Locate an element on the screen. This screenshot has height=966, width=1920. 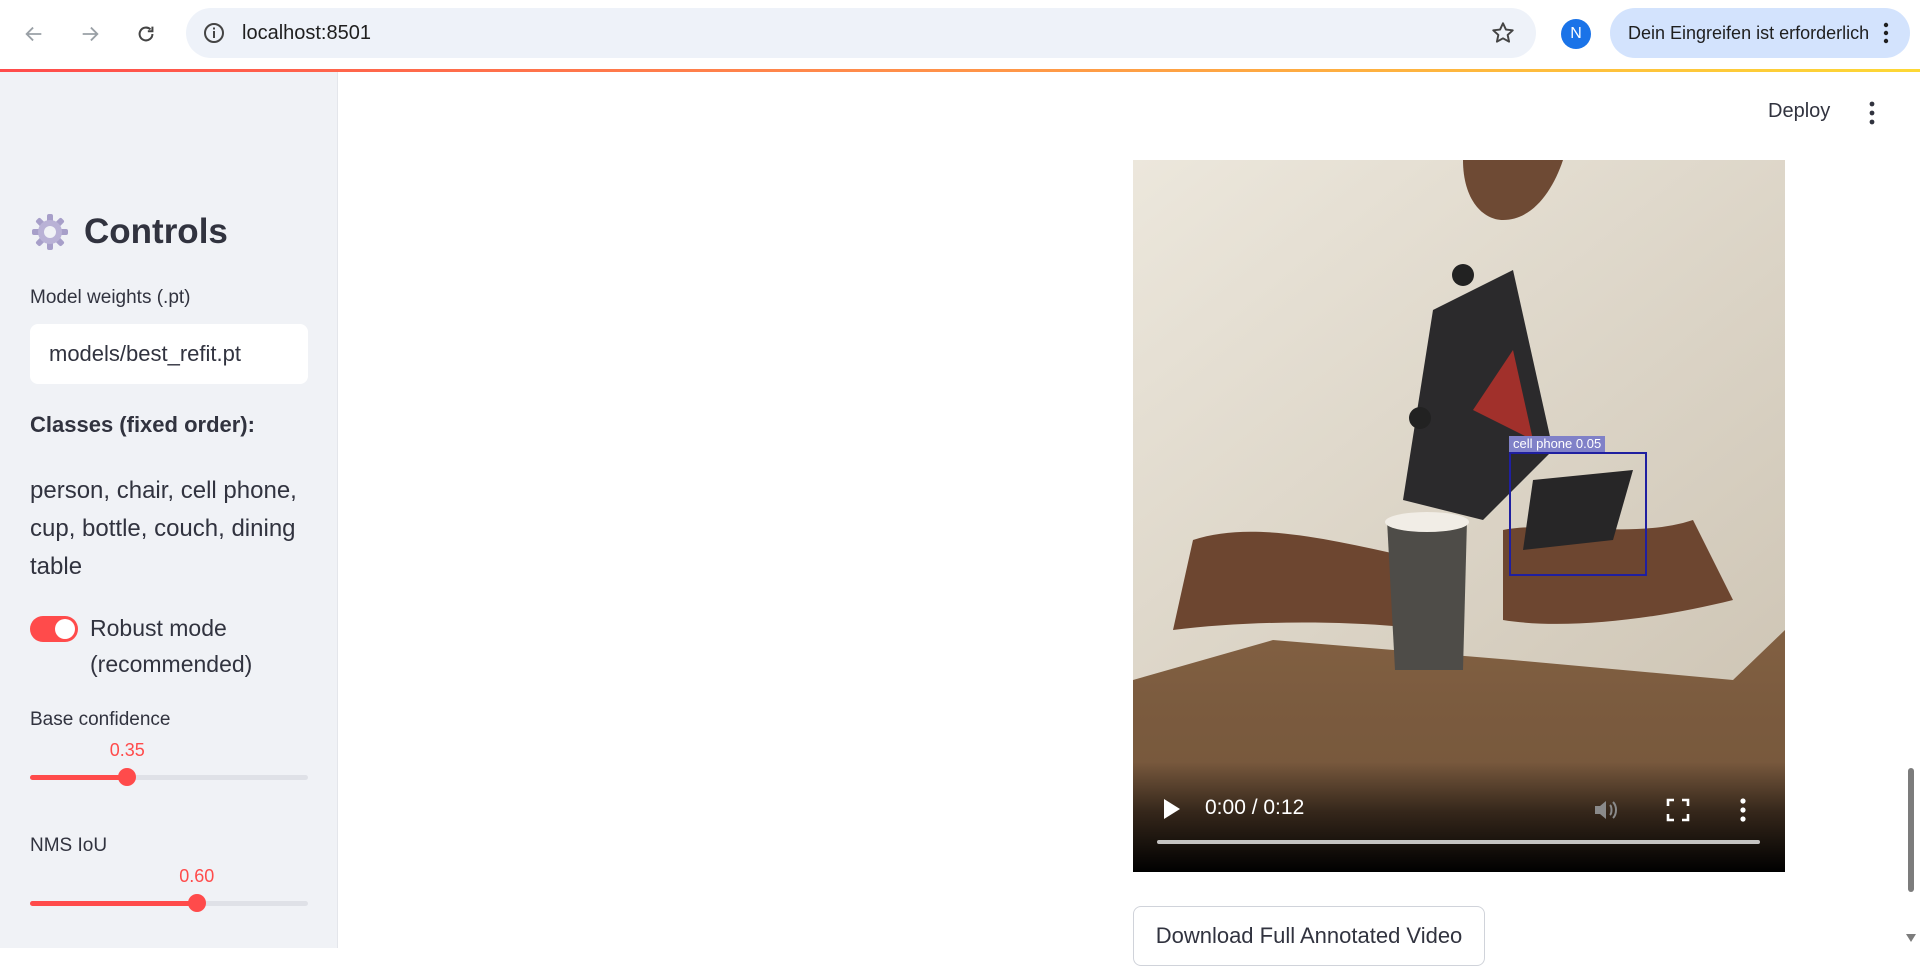
attention-required-chip: Dein Eingreifen ist erforderlich is located at coordinates (1760, 33).